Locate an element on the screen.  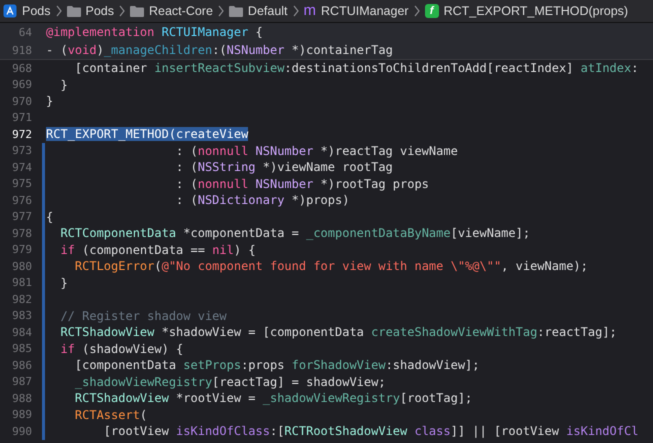
breadcrumb-item: m RCTUIManager is located at coordinates (356, 11).